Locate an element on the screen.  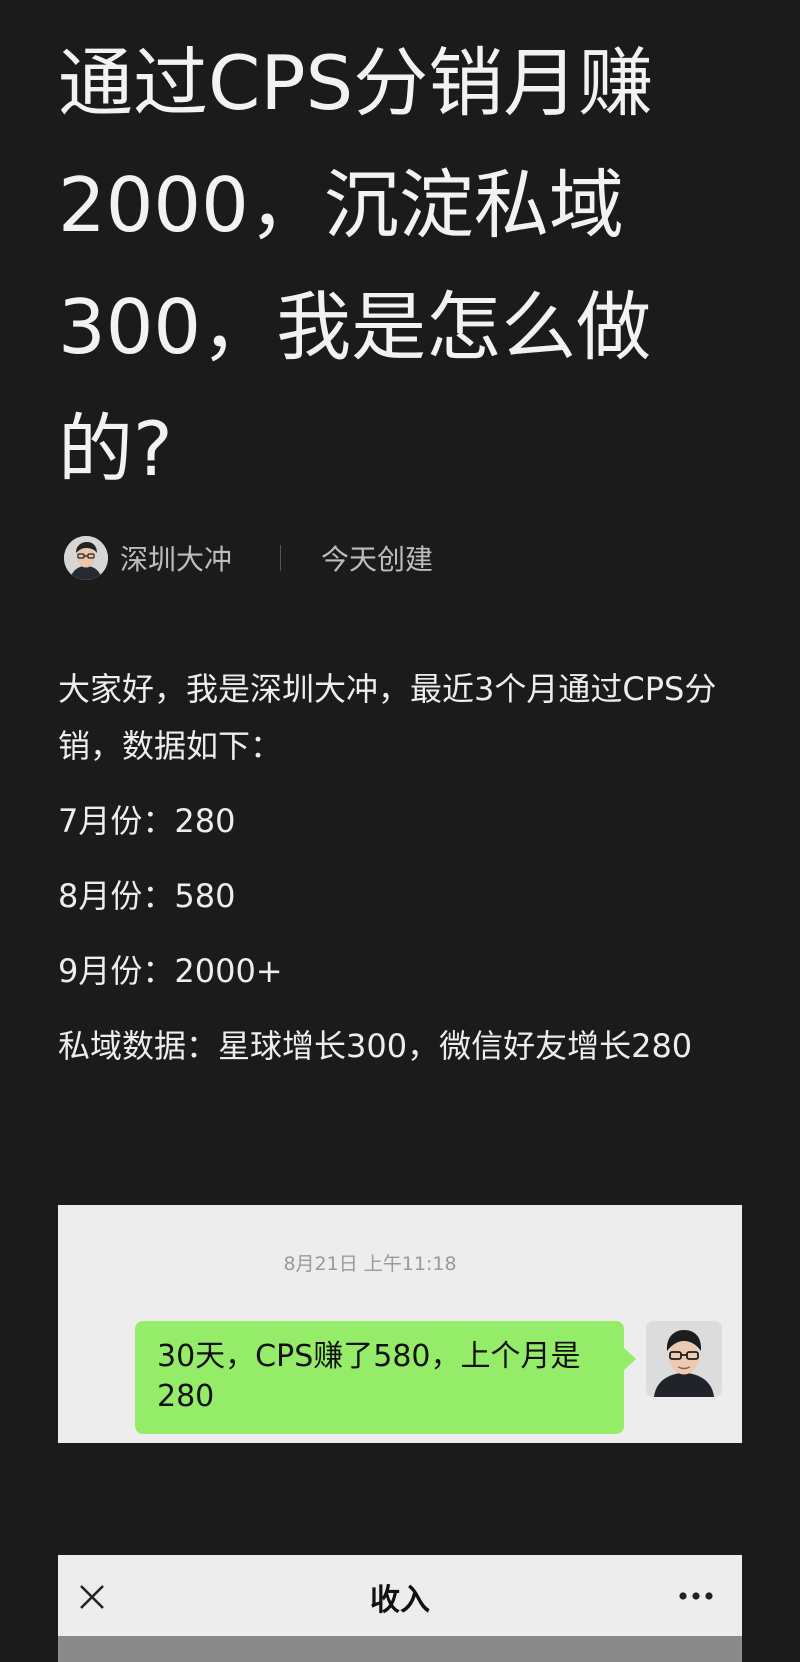
author-avatar is located at coordinates (86, 558).